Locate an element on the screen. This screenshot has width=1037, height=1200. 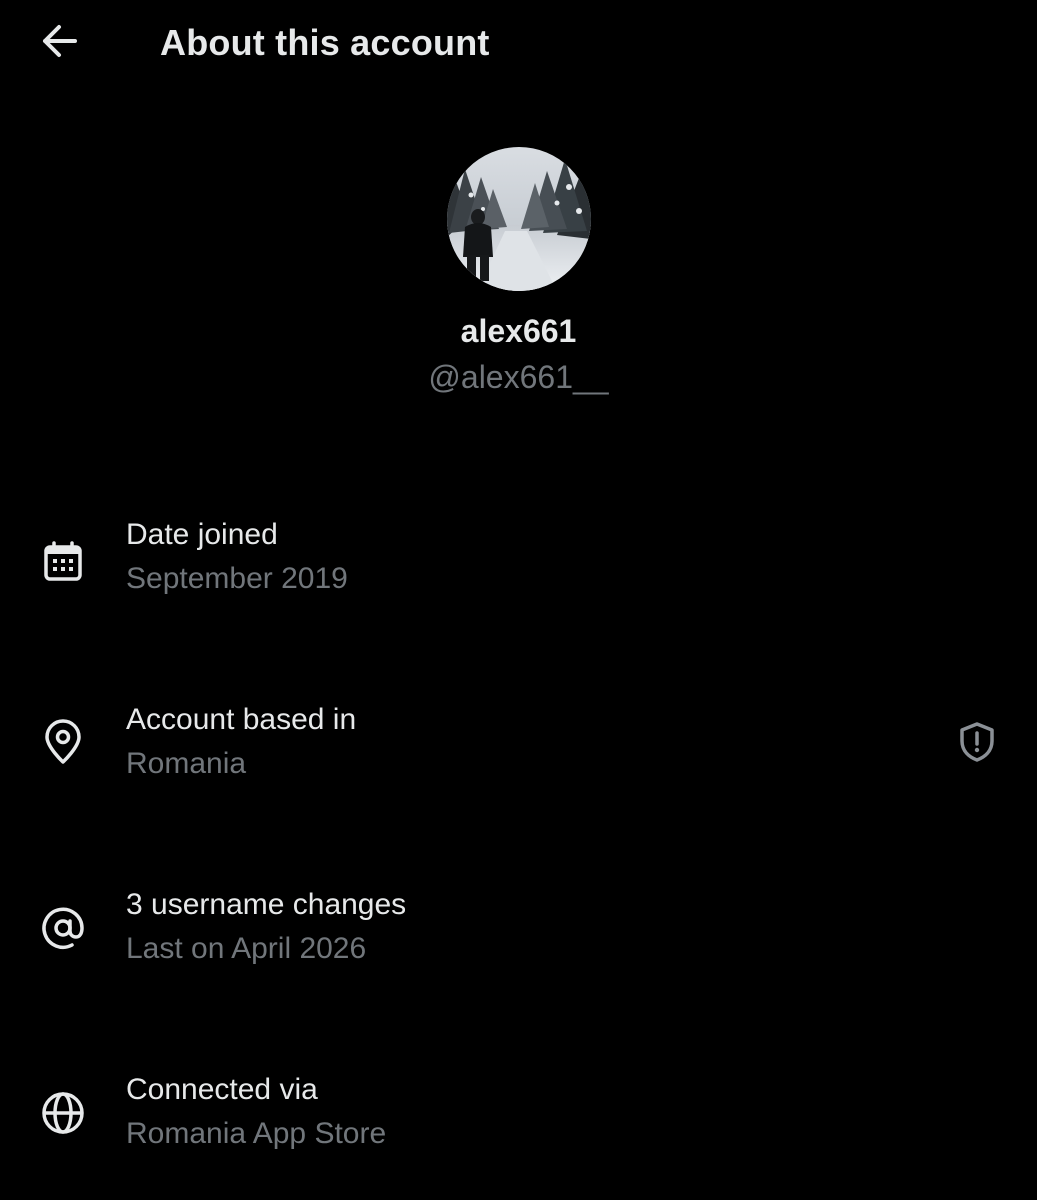
row-title: Account based in is located at coordinates (241, 719).